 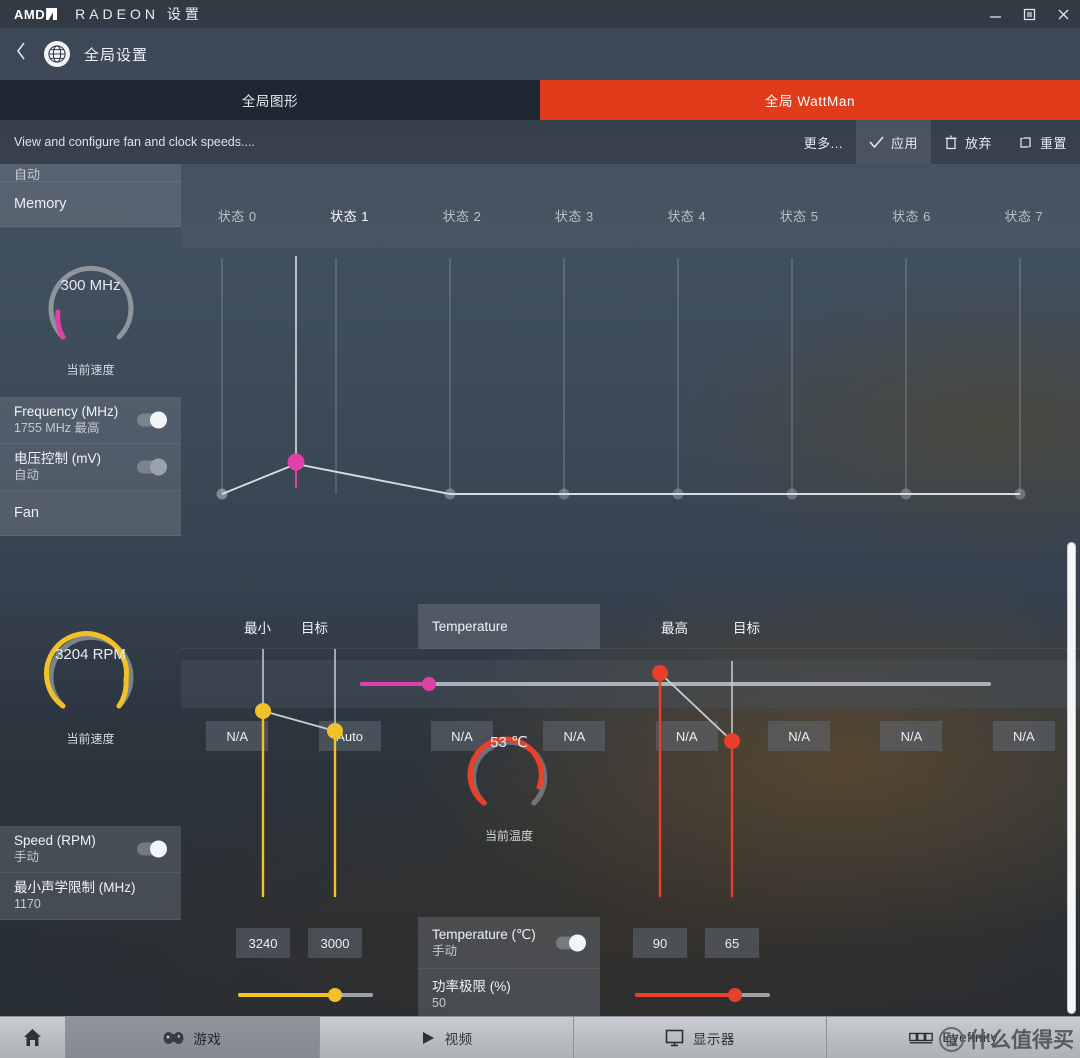 I want to click on home-icon, so click(x=32, y=1037).